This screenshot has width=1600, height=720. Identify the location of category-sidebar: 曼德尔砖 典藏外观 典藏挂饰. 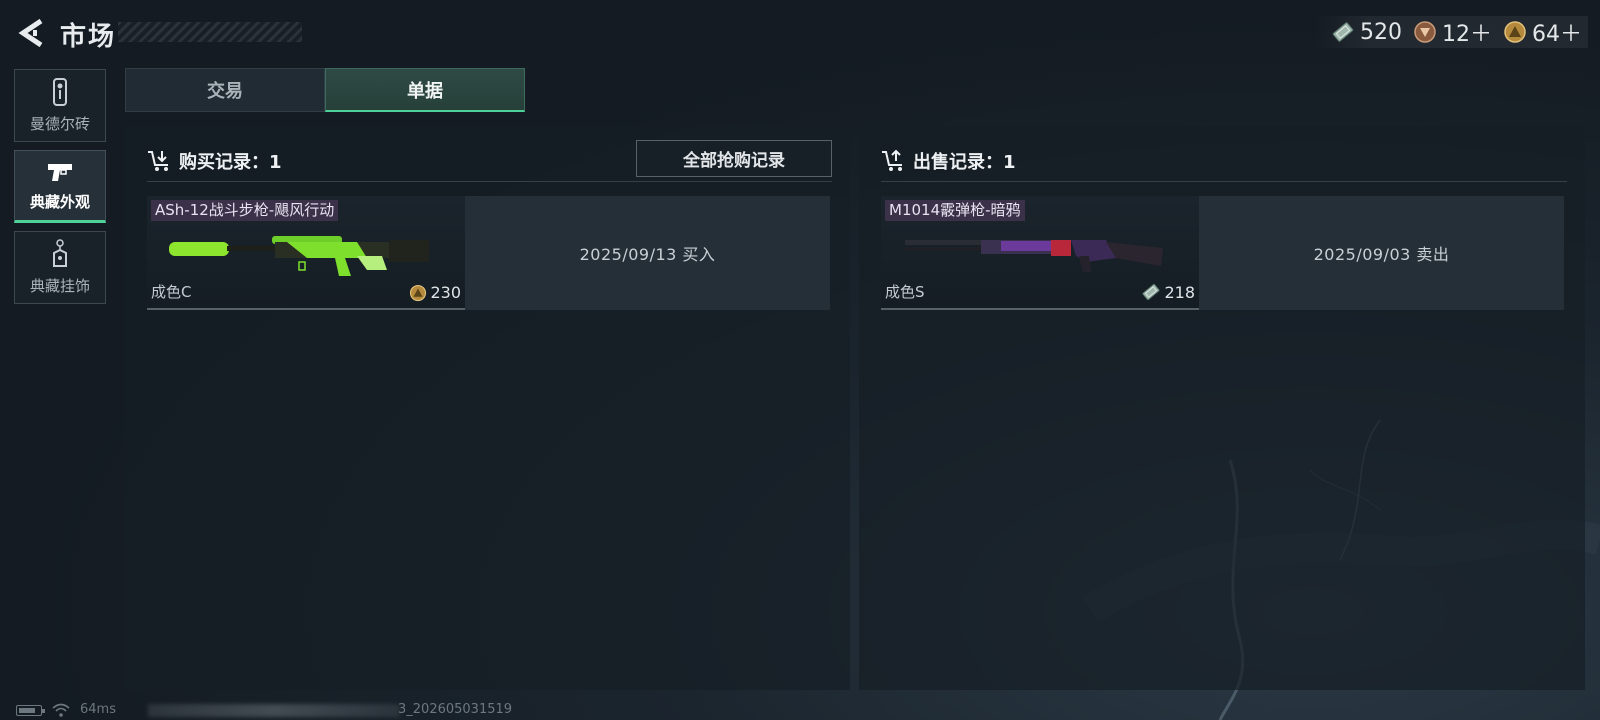
(60, 190).